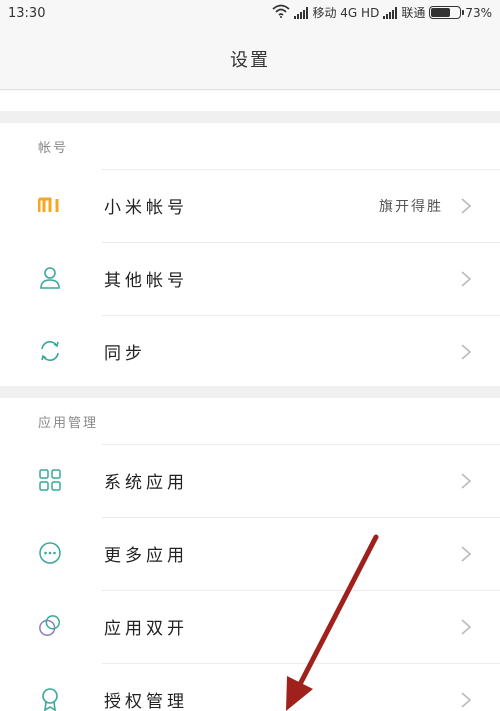 Image resolution: width=500 pixels, height=711 pixels. What do you see at coordinates (146, 208) in the screenshot?
I see `settings-item-label: 小米帐号` at bounding box center [146, 208].